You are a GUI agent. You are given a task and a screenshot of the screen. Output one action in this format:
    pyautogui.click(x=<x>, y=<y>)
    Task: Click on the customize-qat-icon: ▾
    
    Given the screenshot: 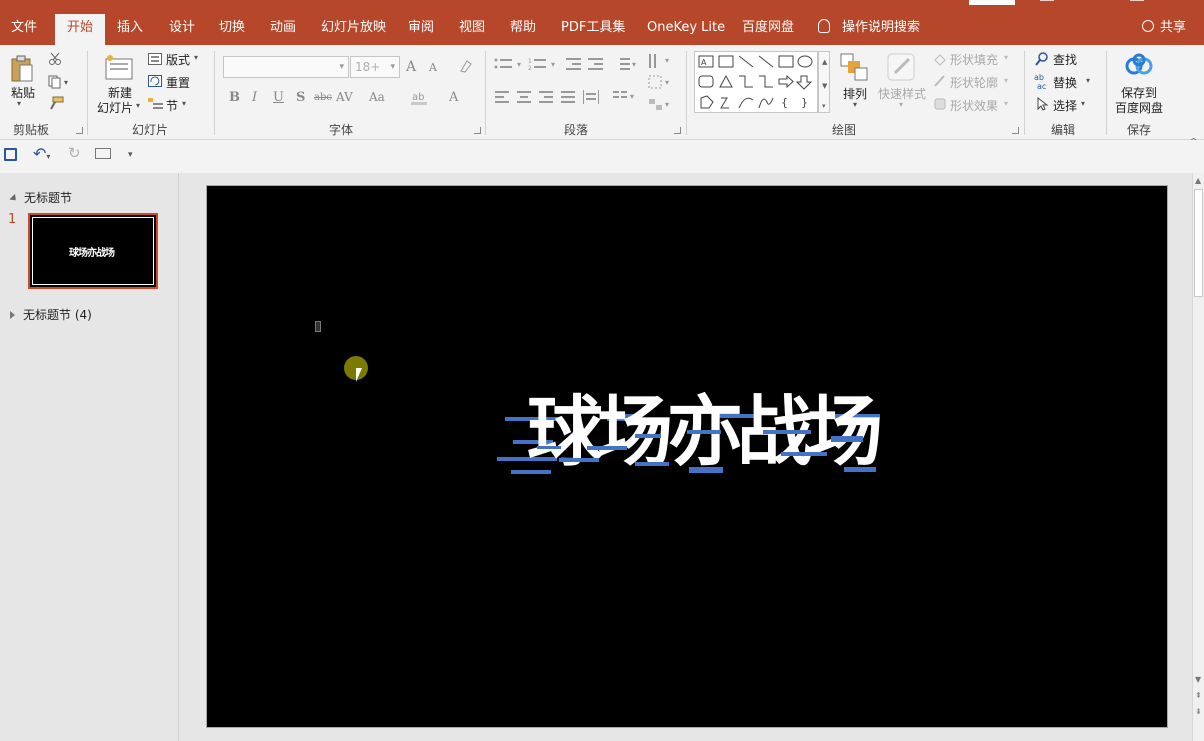 What is the action you would take?
    pyautogui.click(x=130, y=155)
    